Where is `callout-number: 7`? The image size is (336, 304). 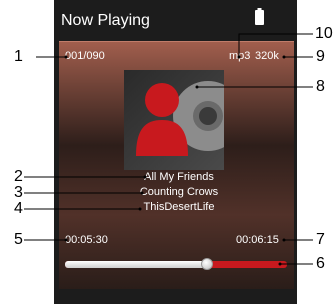
callout-number: 7 is located at coordinates (320, 239).